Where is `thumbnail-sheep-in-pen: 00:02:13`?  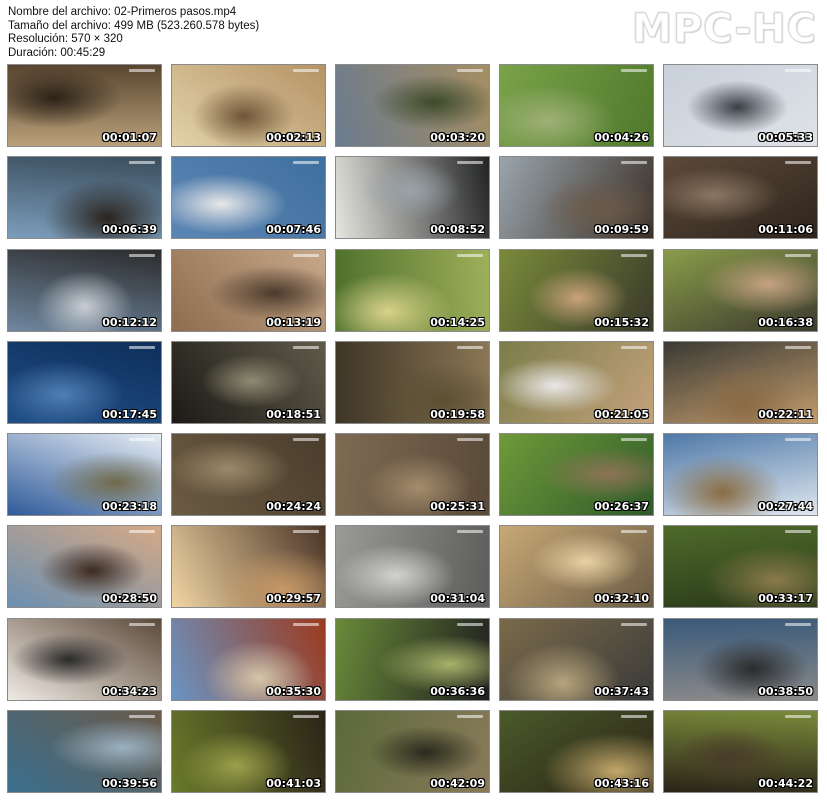
thumbnail-sheep-in-pen: 00:02:13 is located at coordinates (248, 105).